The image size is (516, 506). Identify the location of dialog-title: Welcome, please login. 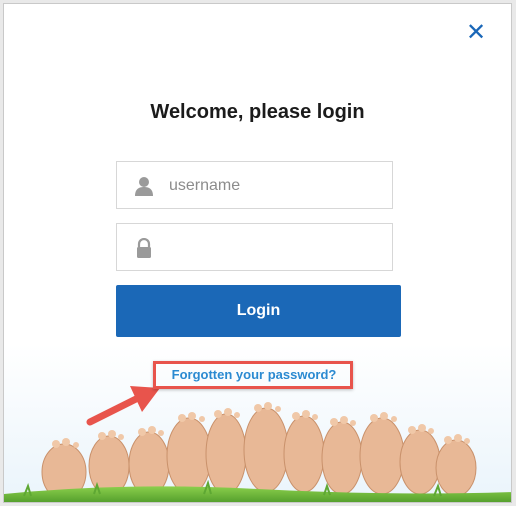
(257, 112).